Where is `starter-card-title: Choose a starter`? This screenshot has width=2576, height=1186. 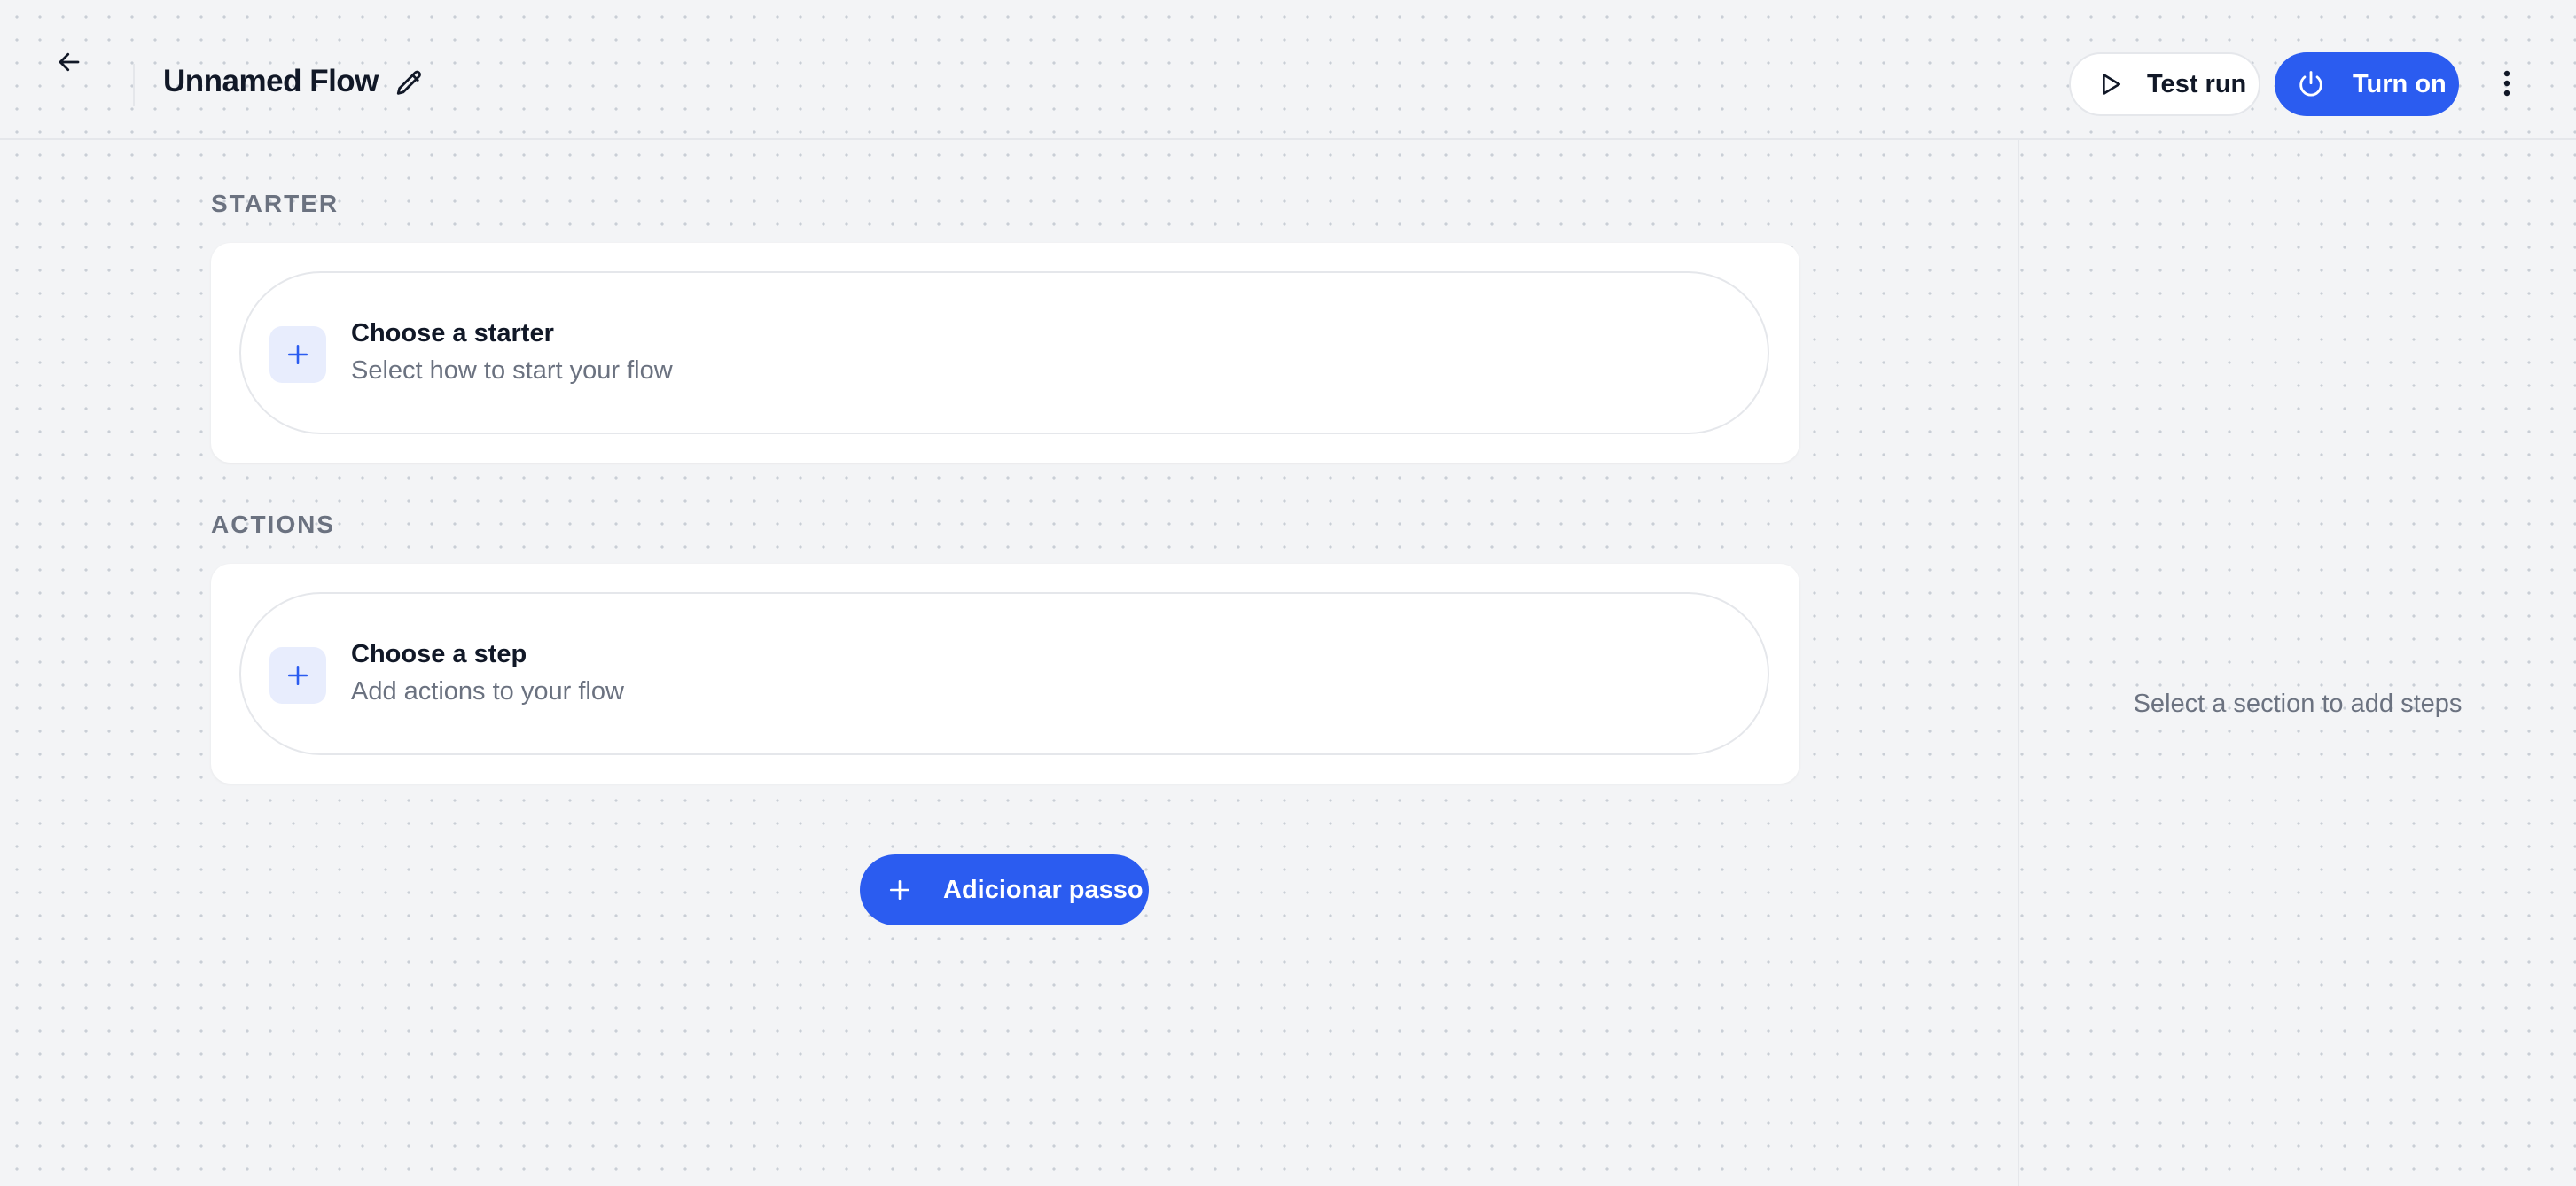
starter-card-title: Choose a starter is located at coordinates (452, 333).